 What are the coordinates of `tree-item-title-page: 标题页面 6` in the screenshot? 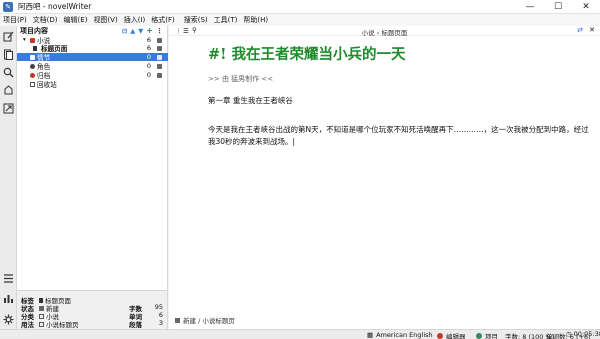 It's located at (92, 48).